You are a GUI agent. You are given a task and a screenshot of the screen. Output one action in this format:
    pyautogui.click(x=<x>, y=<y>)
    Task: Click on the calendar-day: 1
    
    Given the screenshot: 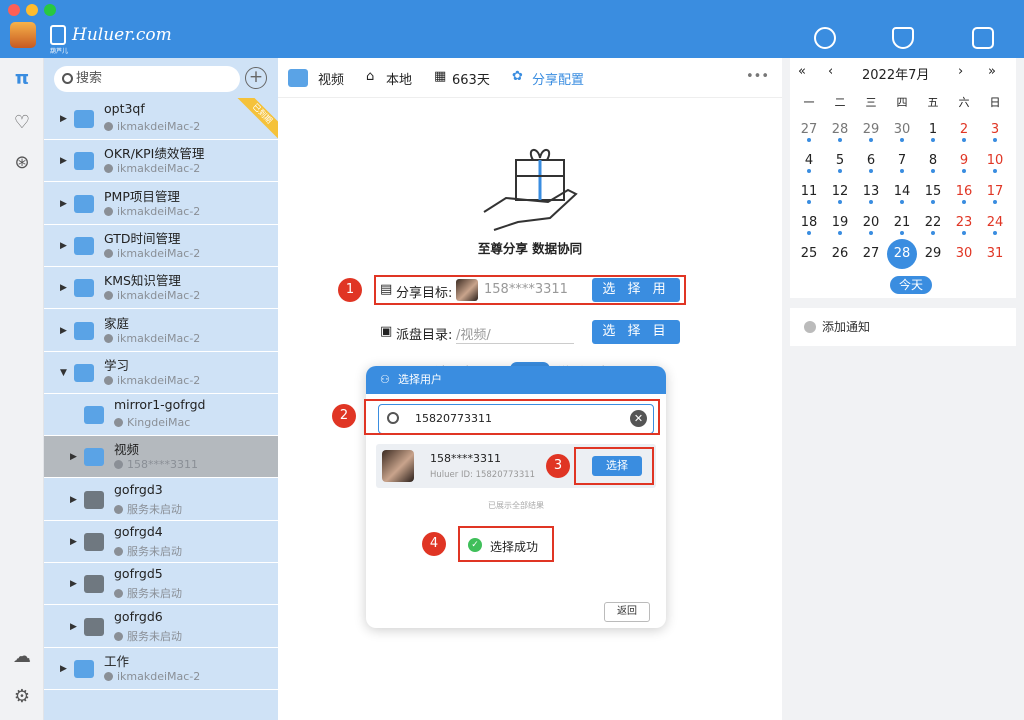 What is the action you would take?
    pyautogui.click(x=933, y=132)
    